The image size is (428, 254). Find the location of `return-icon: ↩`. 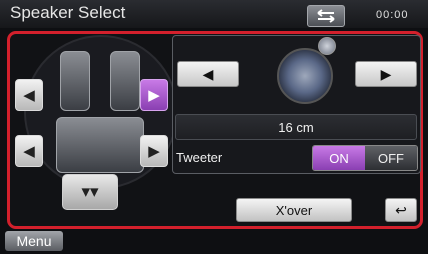

return-icon: ↩ is located at coordinates (401, 209).